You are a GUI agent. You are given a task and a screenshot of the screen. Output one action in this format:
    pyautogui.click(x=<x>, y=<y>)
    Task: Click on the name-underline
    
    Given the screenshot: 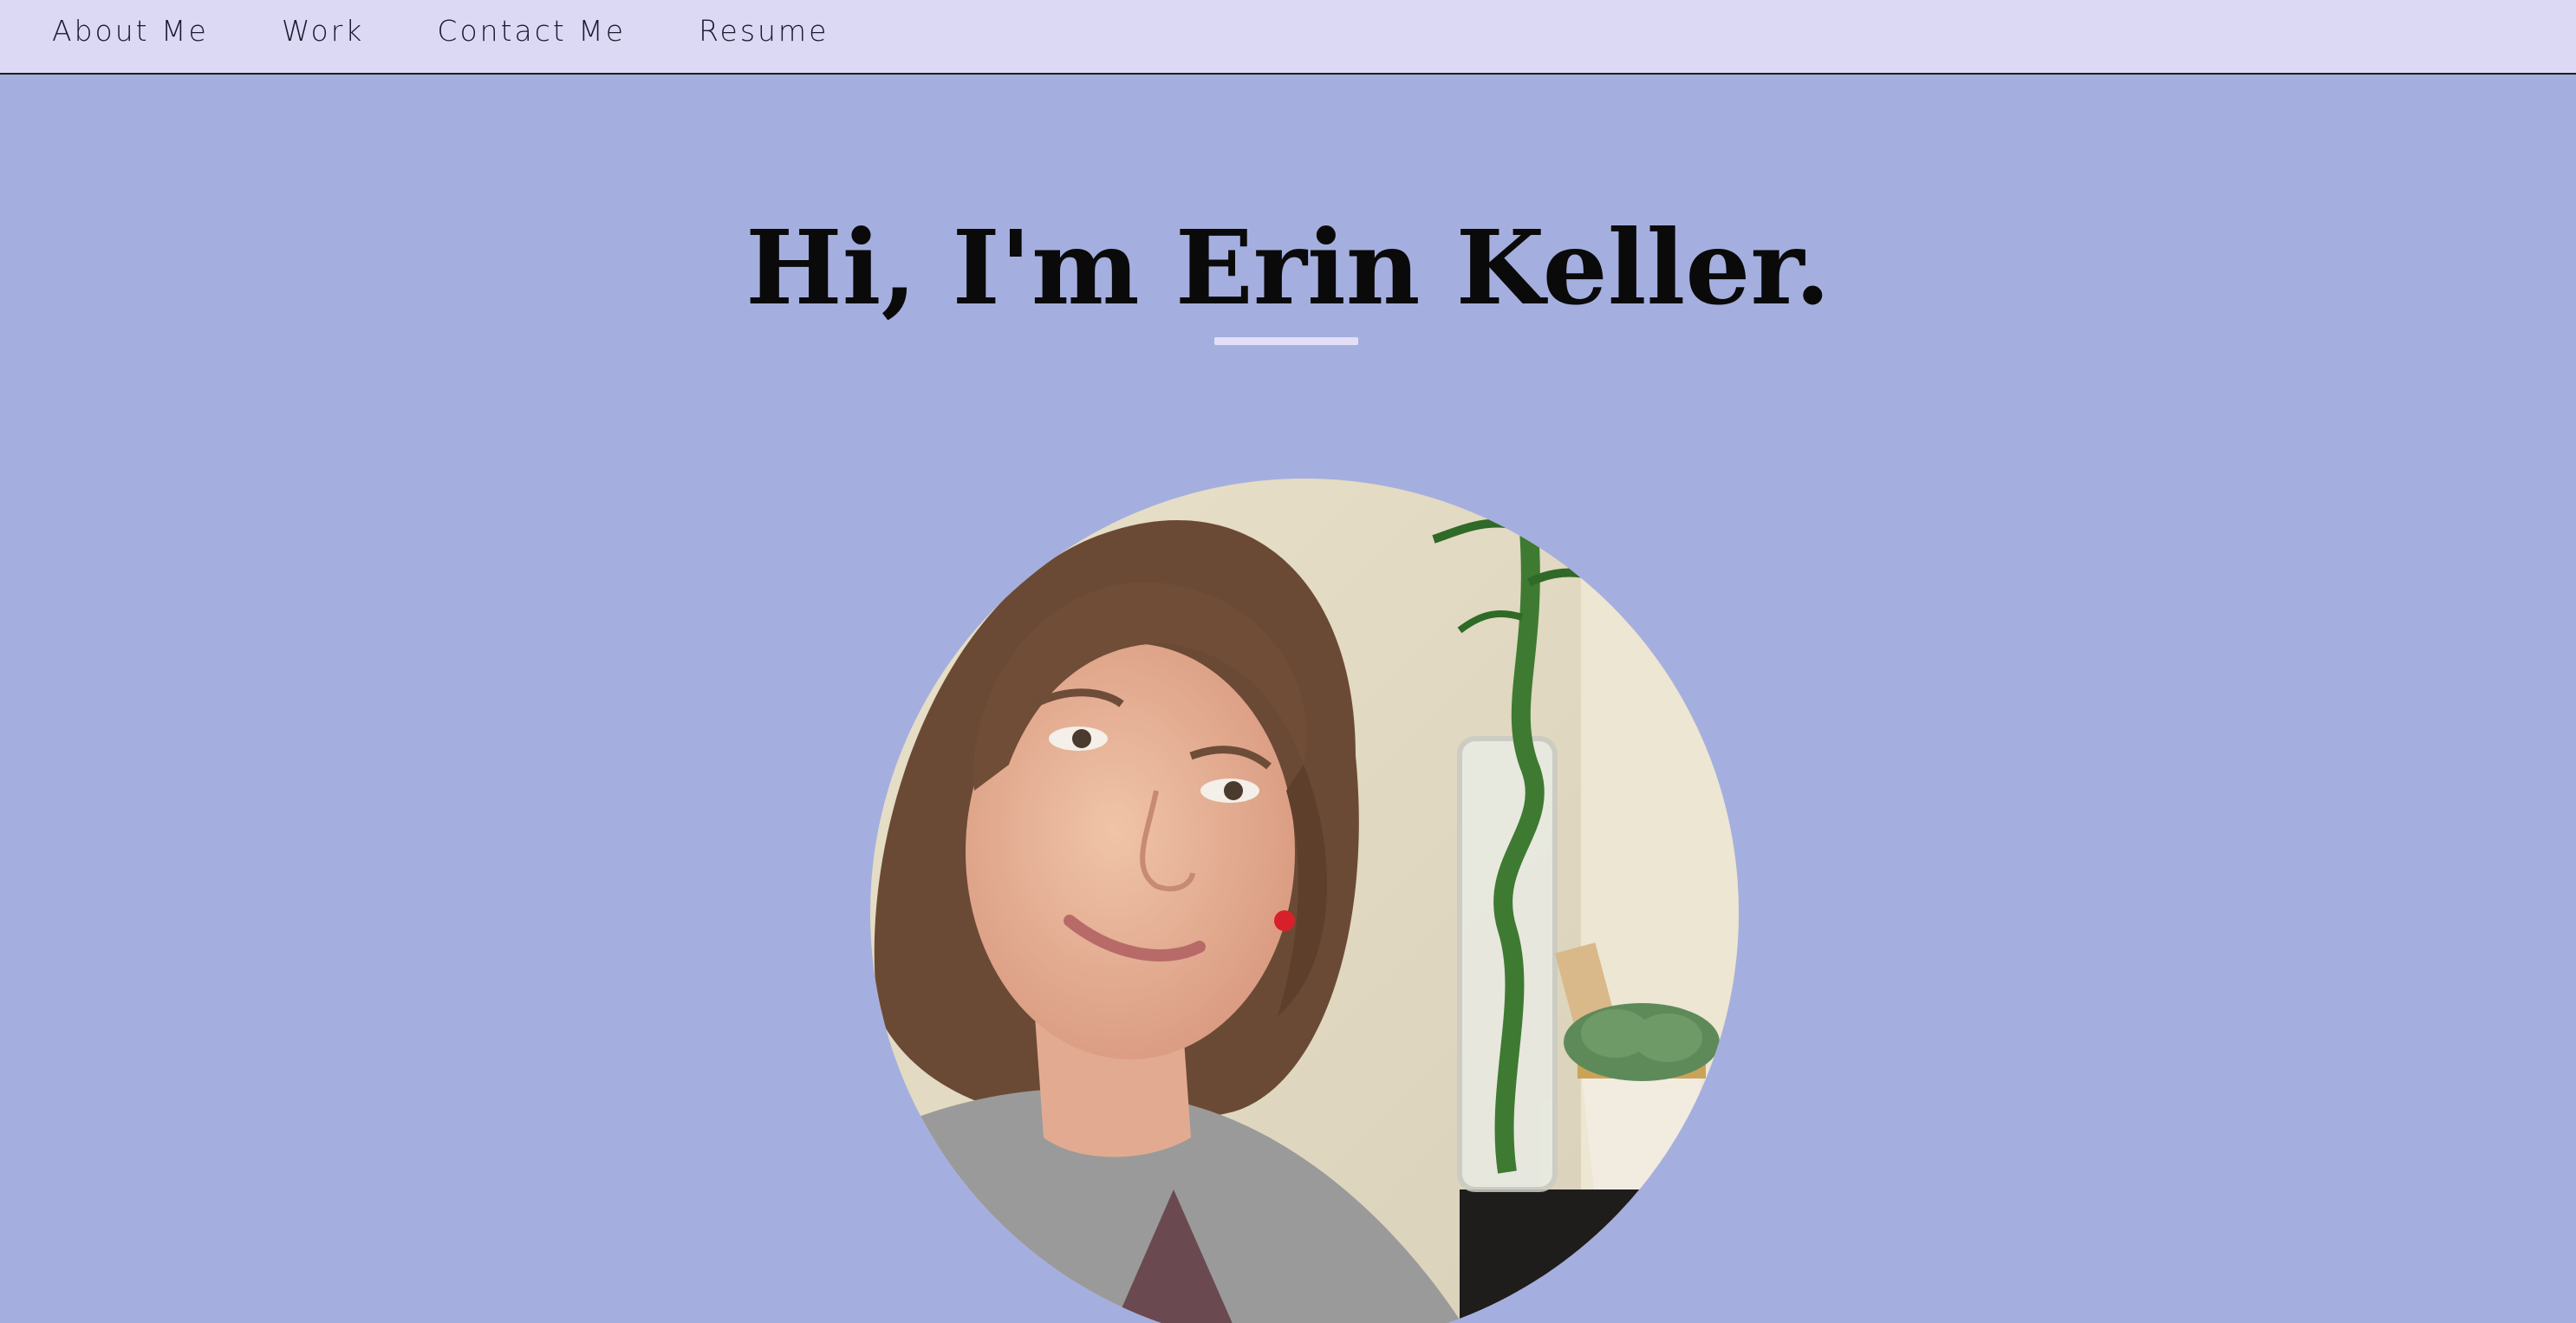 What is the action you would take?
    pyautogui.click(x=1286, y=341)
    